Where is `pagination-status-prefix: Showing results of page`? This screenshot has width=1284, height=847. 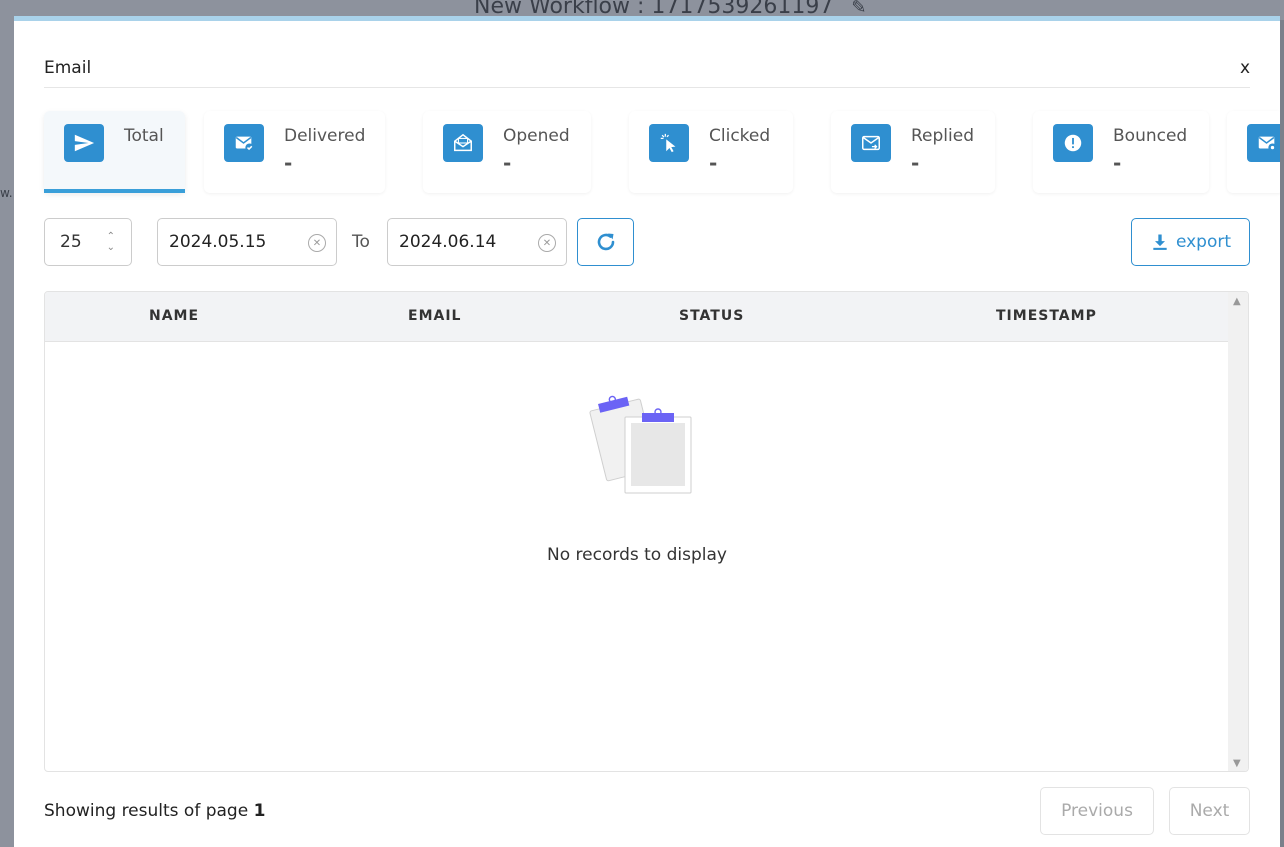
pagination-status-prefix: Showing results of page is located at coordinates (146, 811).